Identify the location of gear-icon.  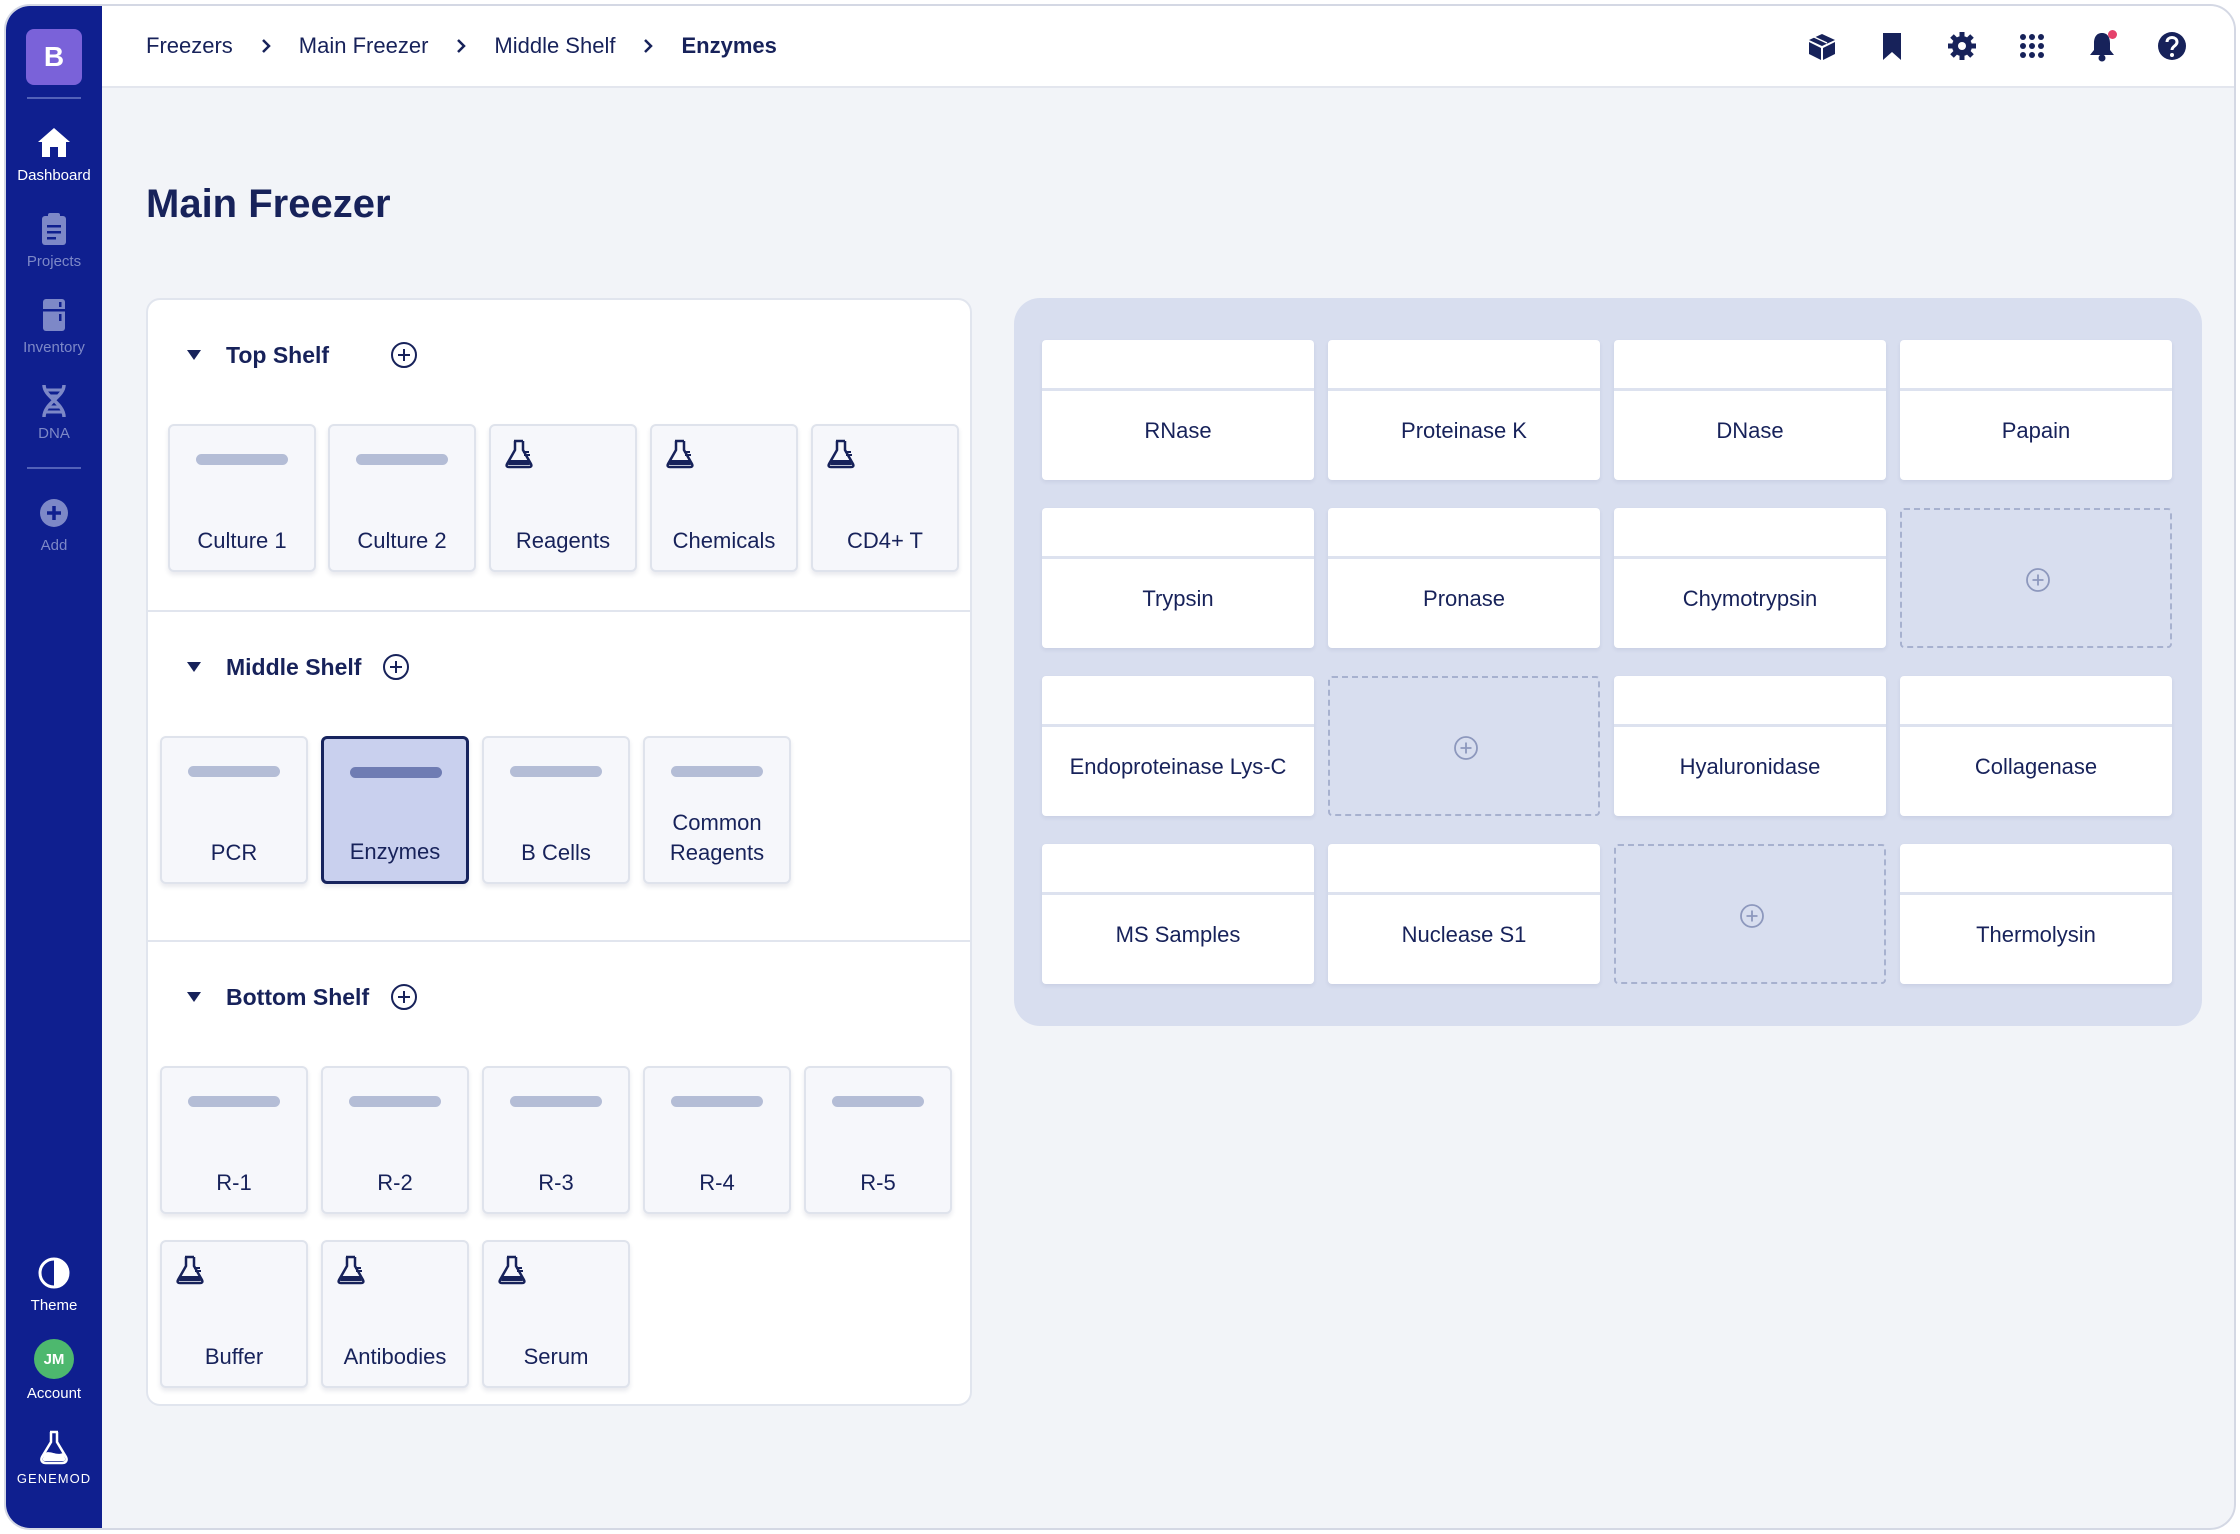
(1962, 46).